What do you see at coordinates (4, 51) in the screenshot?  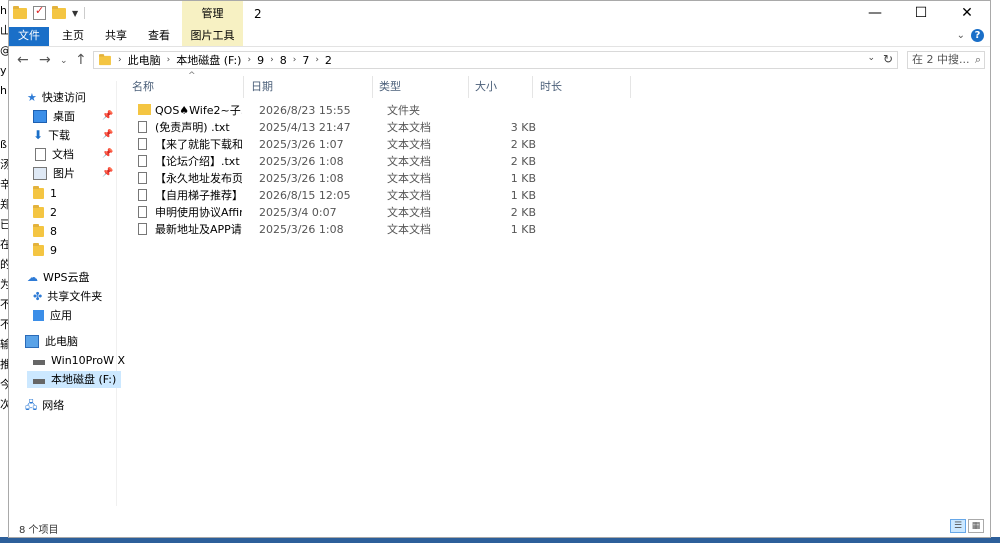 I see `background-text-fragment: @` at bounding box center [4, 51].